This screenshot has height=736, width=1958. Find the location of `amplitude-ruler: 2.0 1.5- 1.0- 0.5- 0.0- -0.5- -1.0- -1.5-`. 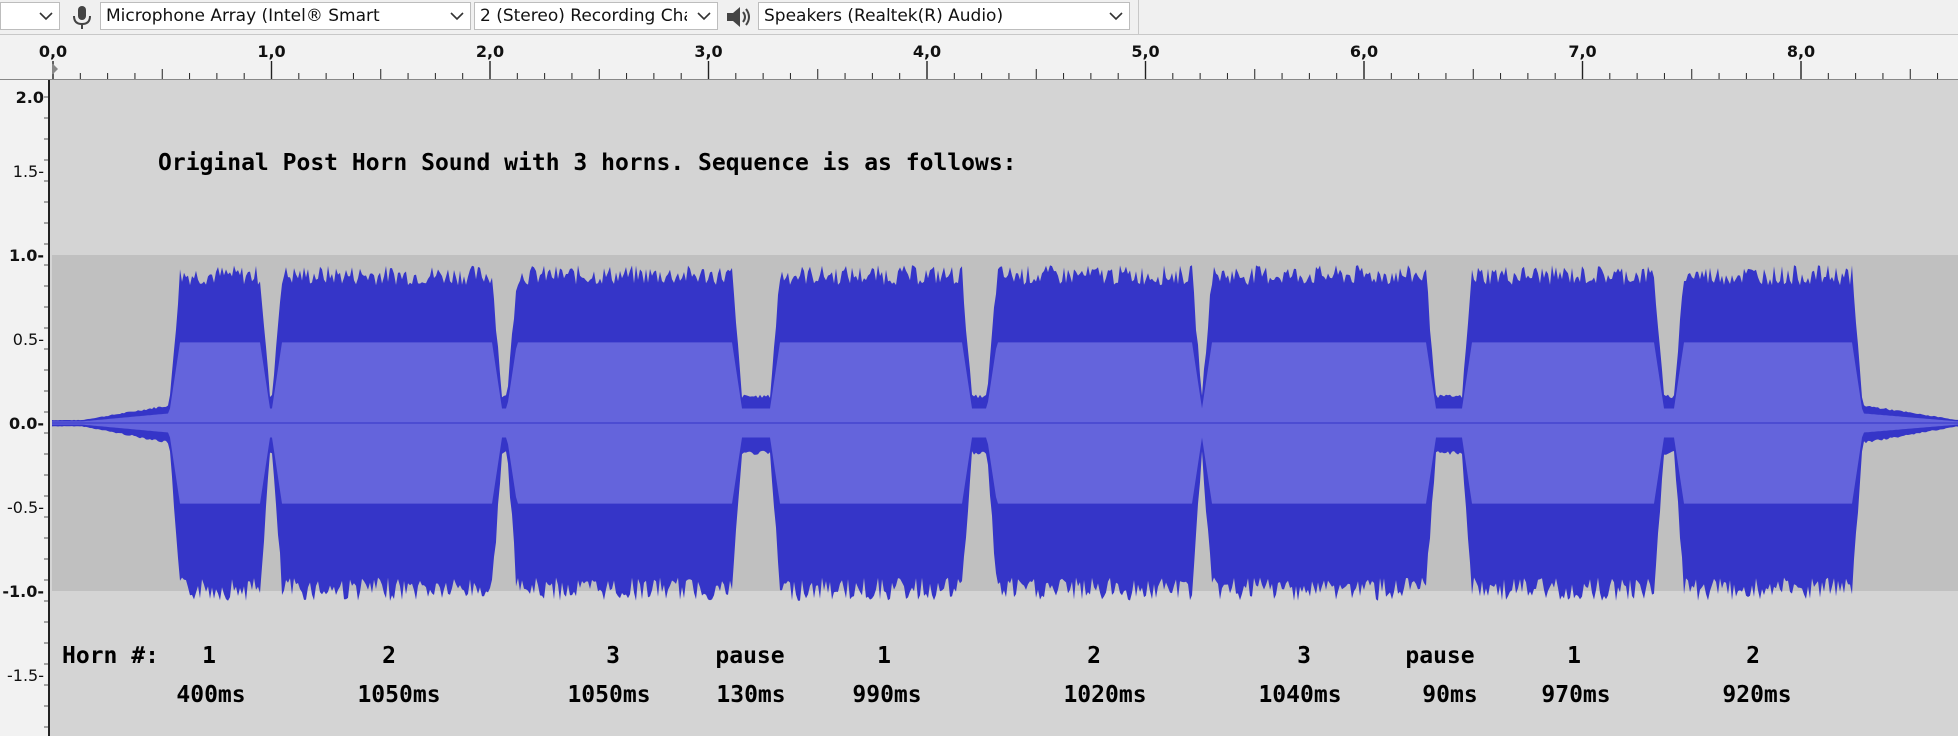

amplitude-ruler: 2.0 1.5- 1.0- 0.5- 0.0- -0.5- -1.0- -1.5- is located at coordinates (25, 408).